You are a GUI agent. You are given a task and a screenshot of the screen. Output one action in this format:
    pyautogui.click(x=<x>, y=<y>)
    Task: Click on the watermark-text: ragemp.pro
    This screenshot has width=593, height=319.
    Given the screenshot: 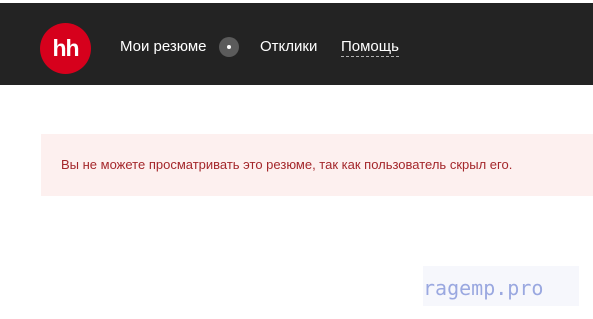 What is the action you would take?
    pyautogui.click(x=483, y=288)
    